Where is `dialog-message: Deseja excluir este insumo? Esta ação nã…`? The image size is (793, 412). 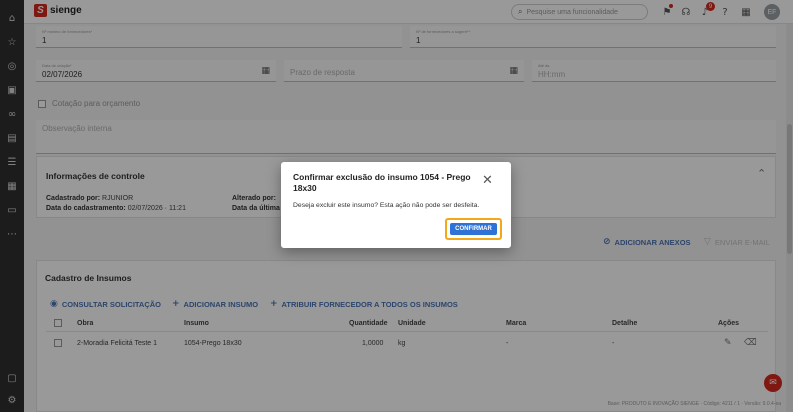
dialog-message: Deseja excluir este insumo? Esta ação nã… is located at coordinates (386, 205).